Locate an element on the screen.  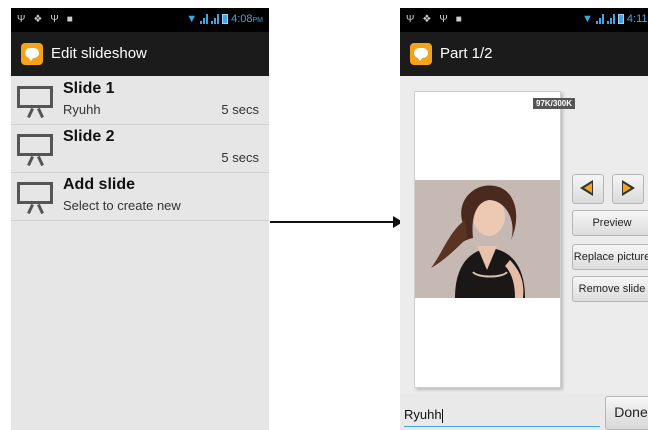
system-icons: ▼ 4:11PM is located at coordinates (615, 19).